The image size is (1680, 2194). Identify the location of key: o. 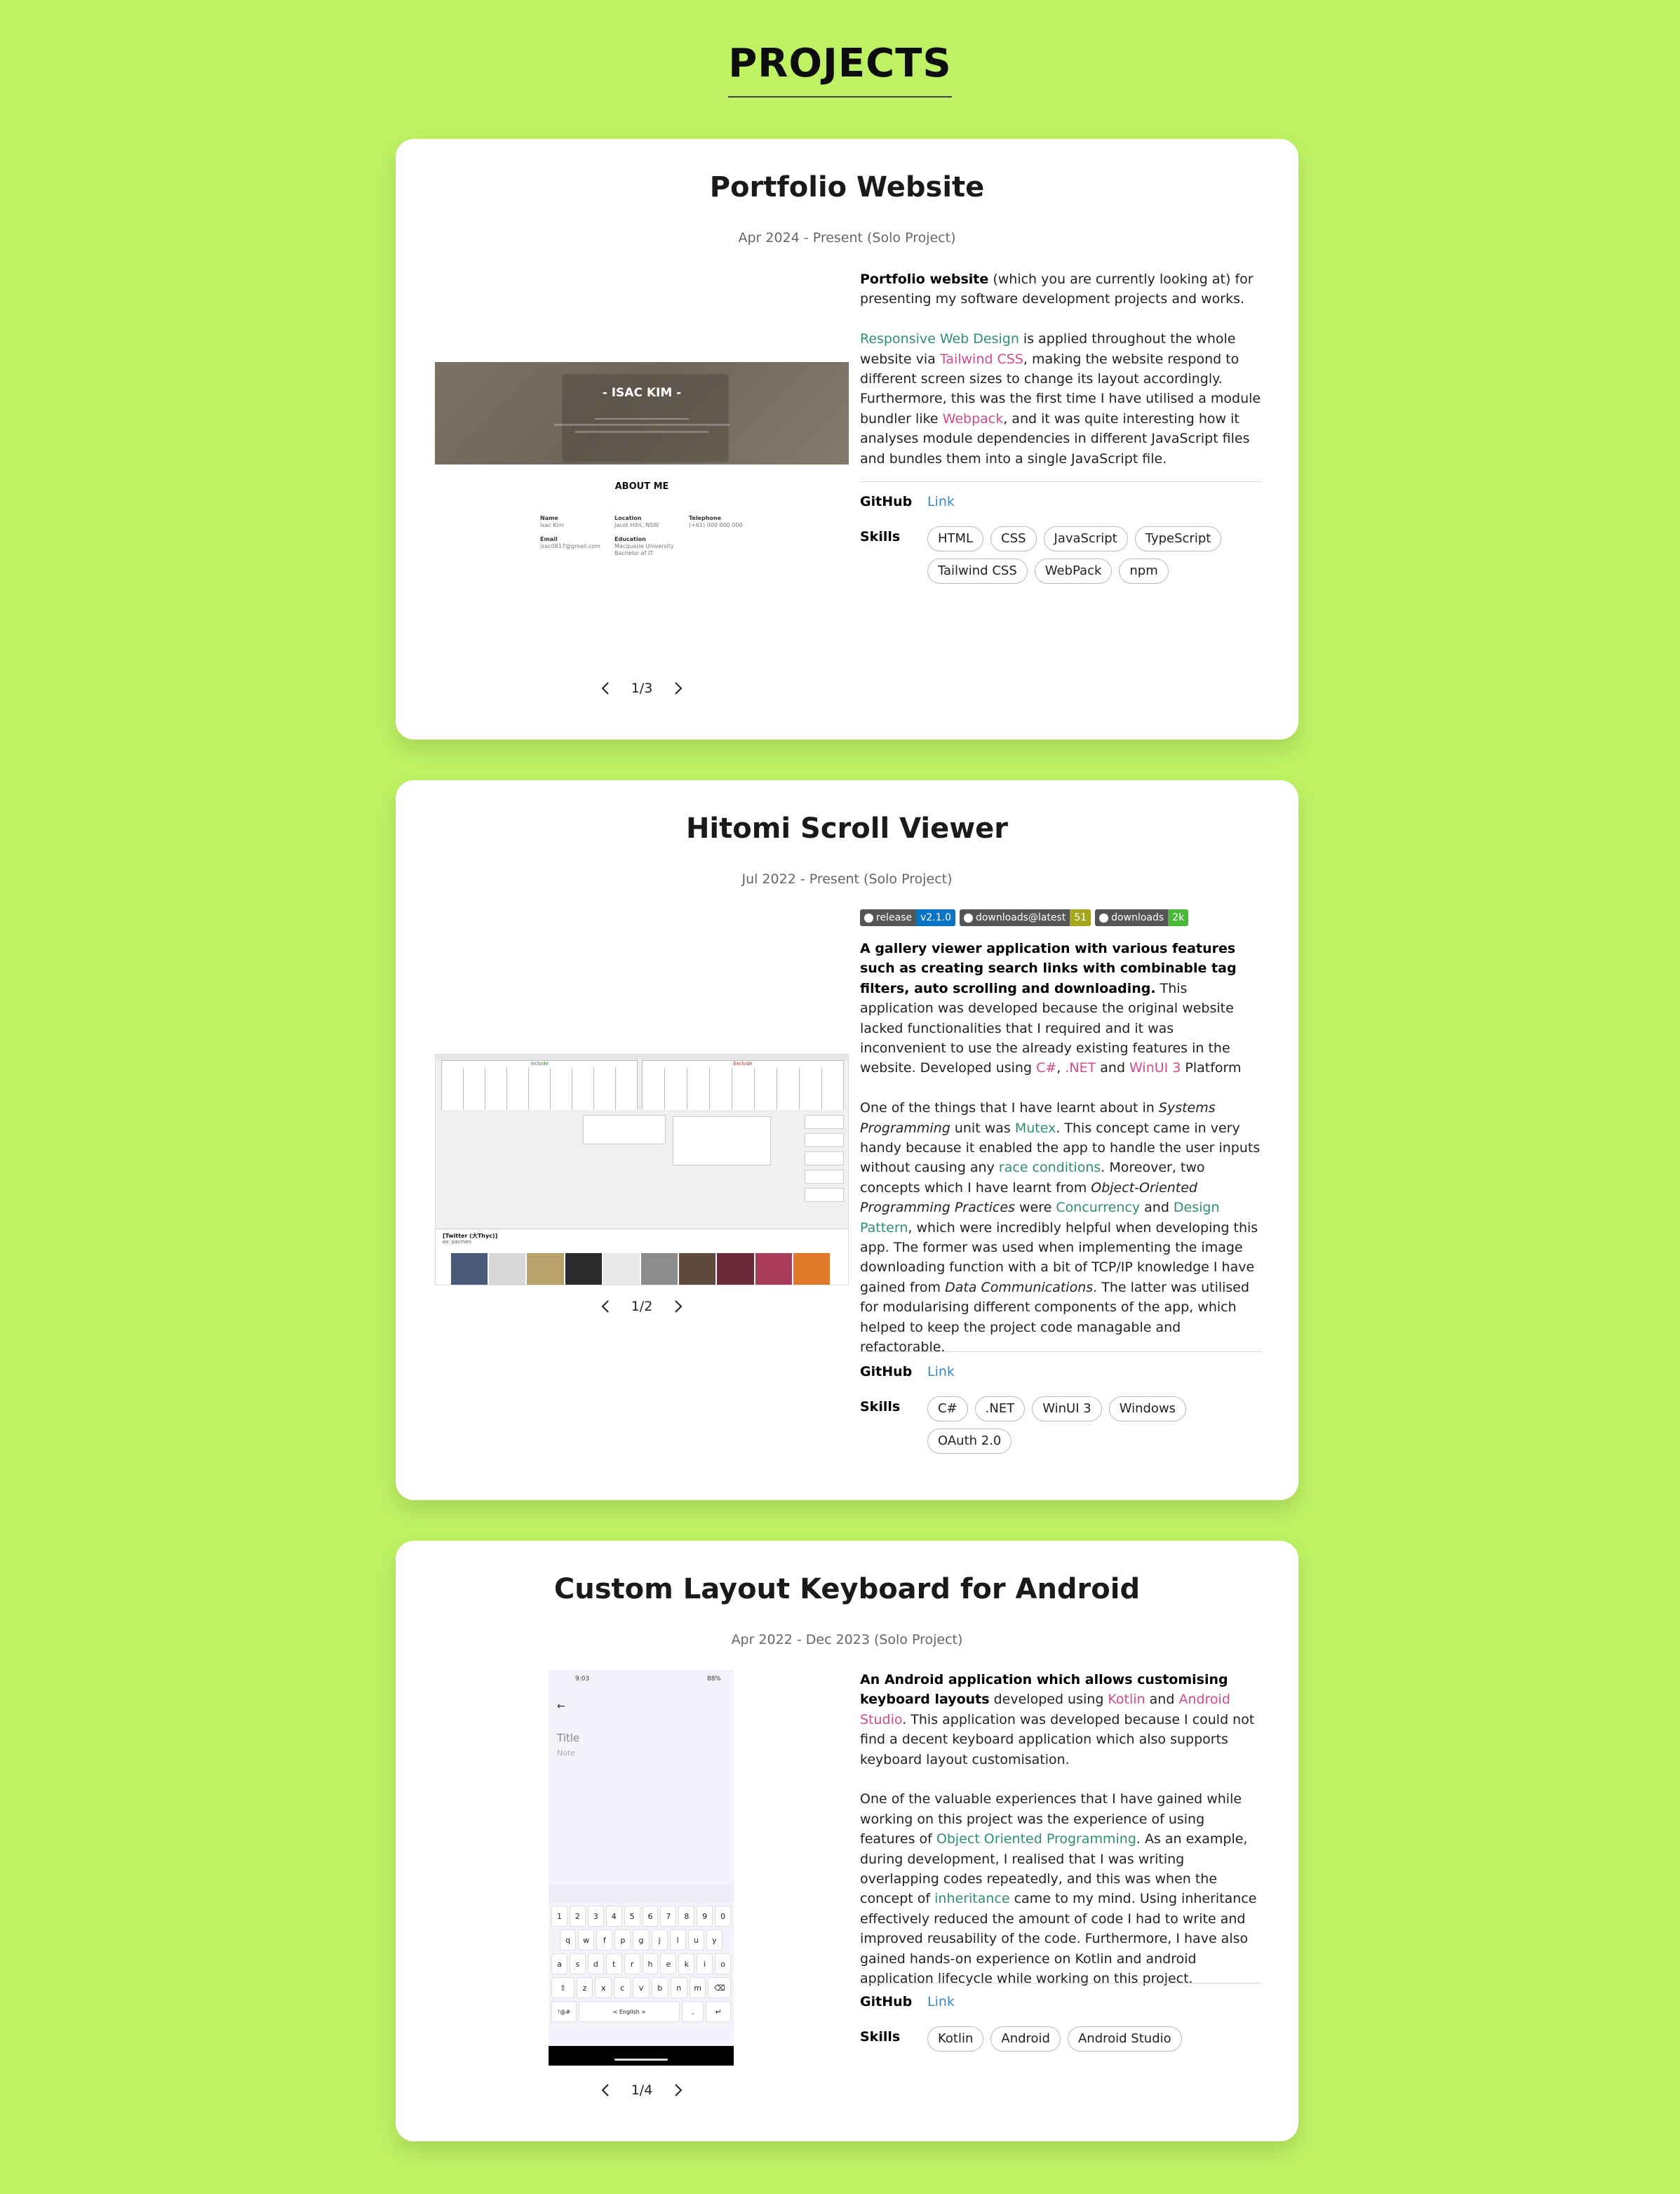
(724, 1963).